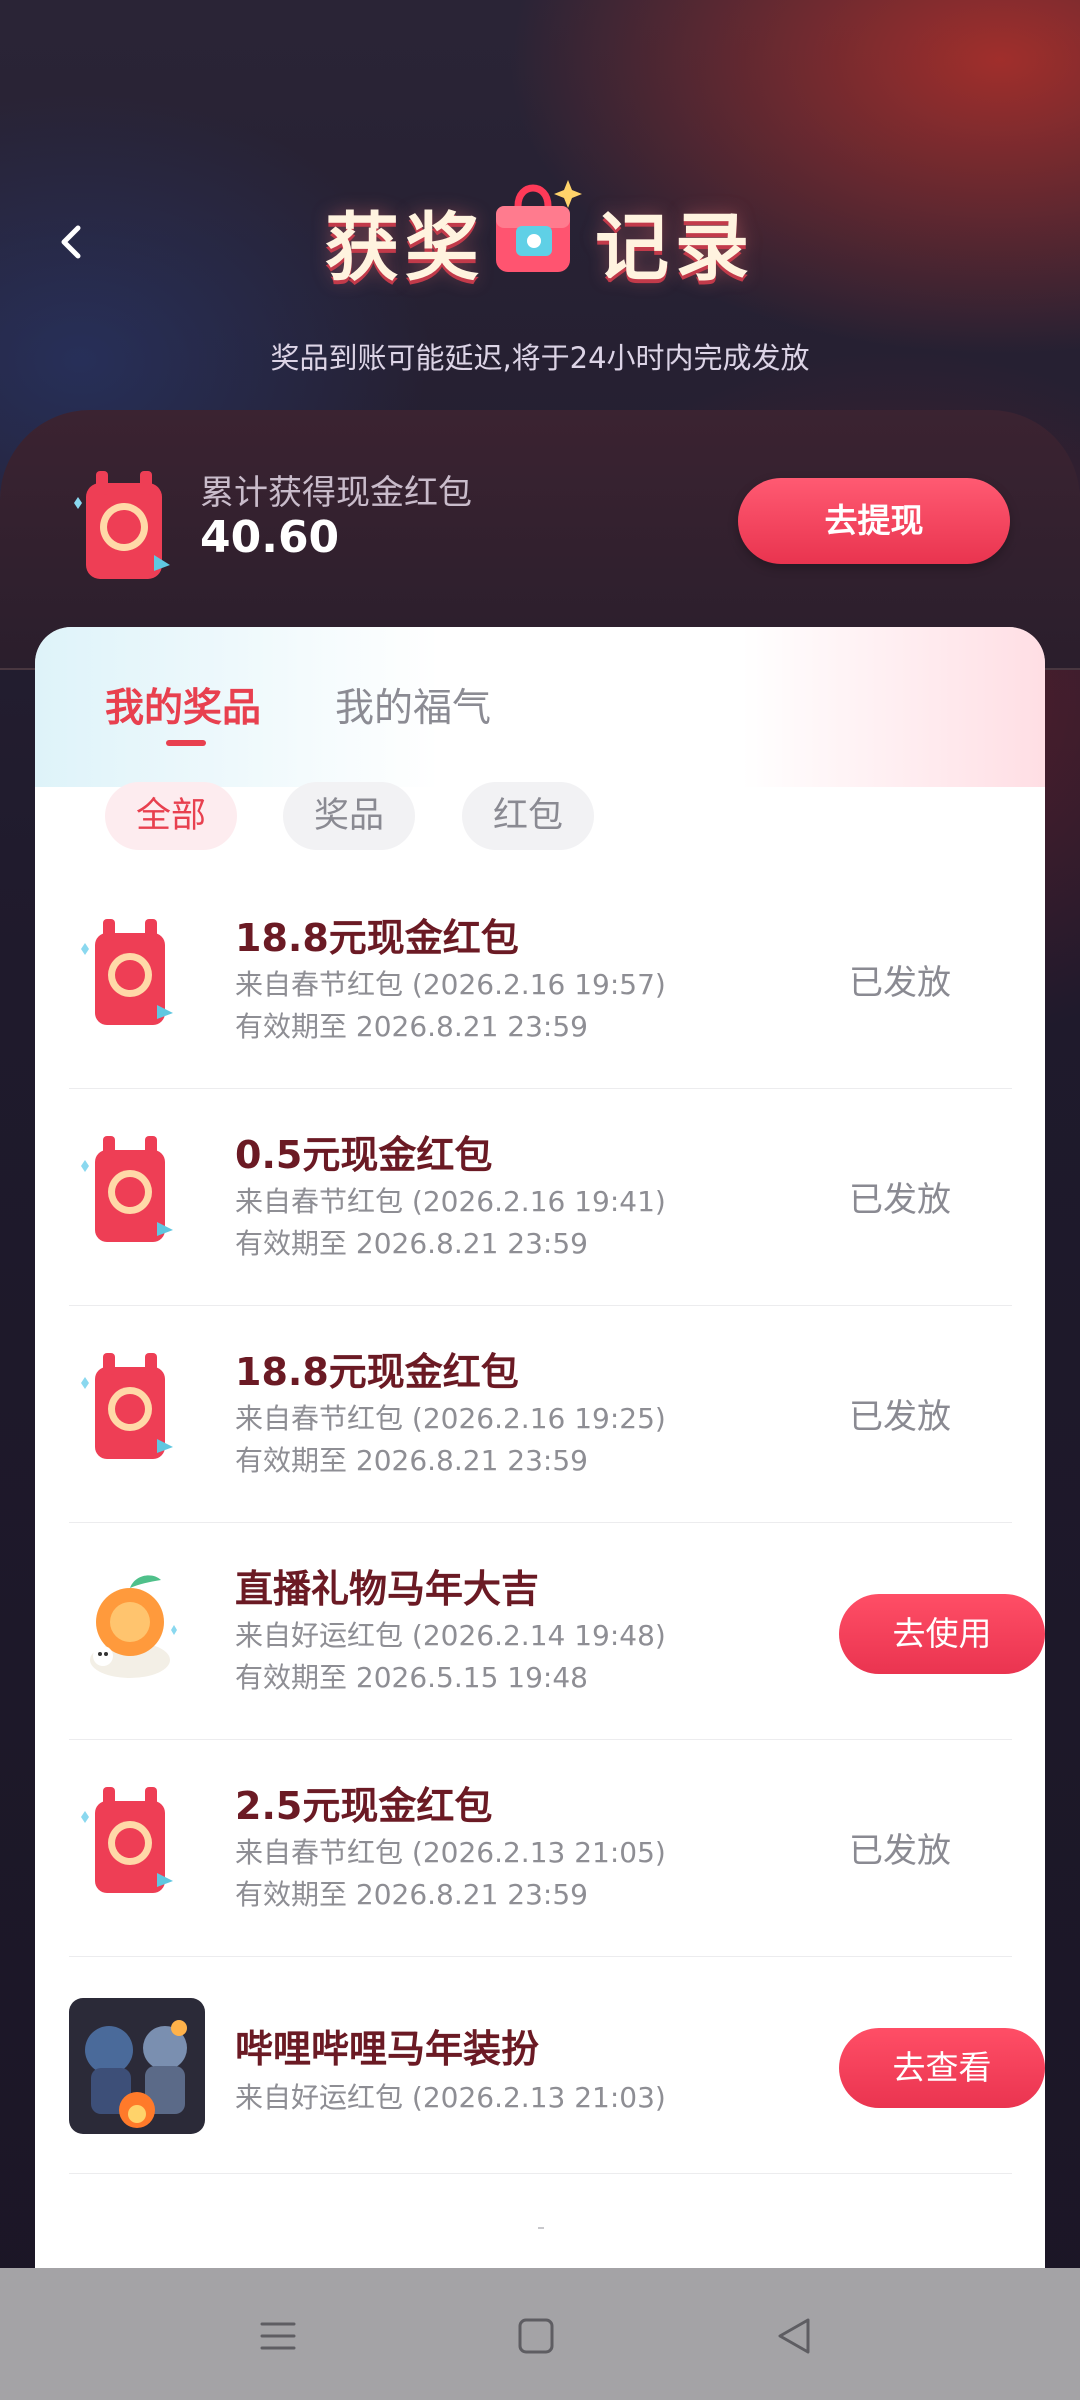  I want to click on record-source: 来自春节红包 (2026.2.16 19:25), so click(450, 1418).